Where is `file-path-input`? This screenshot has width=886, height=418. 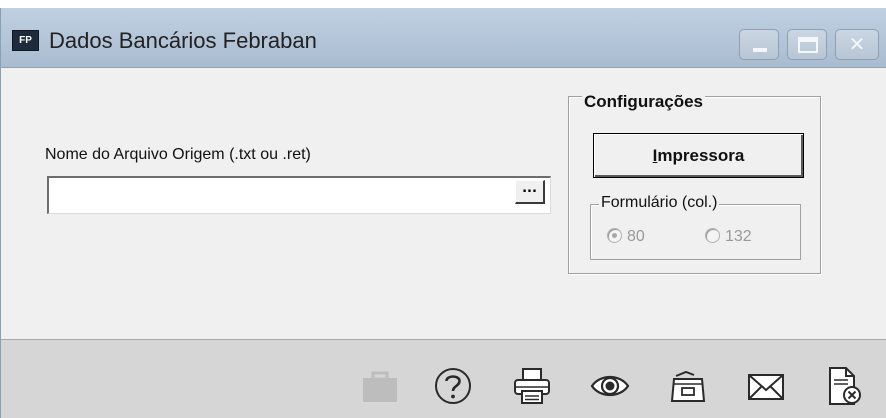 file-path-input is located at coordinates (299, 195).